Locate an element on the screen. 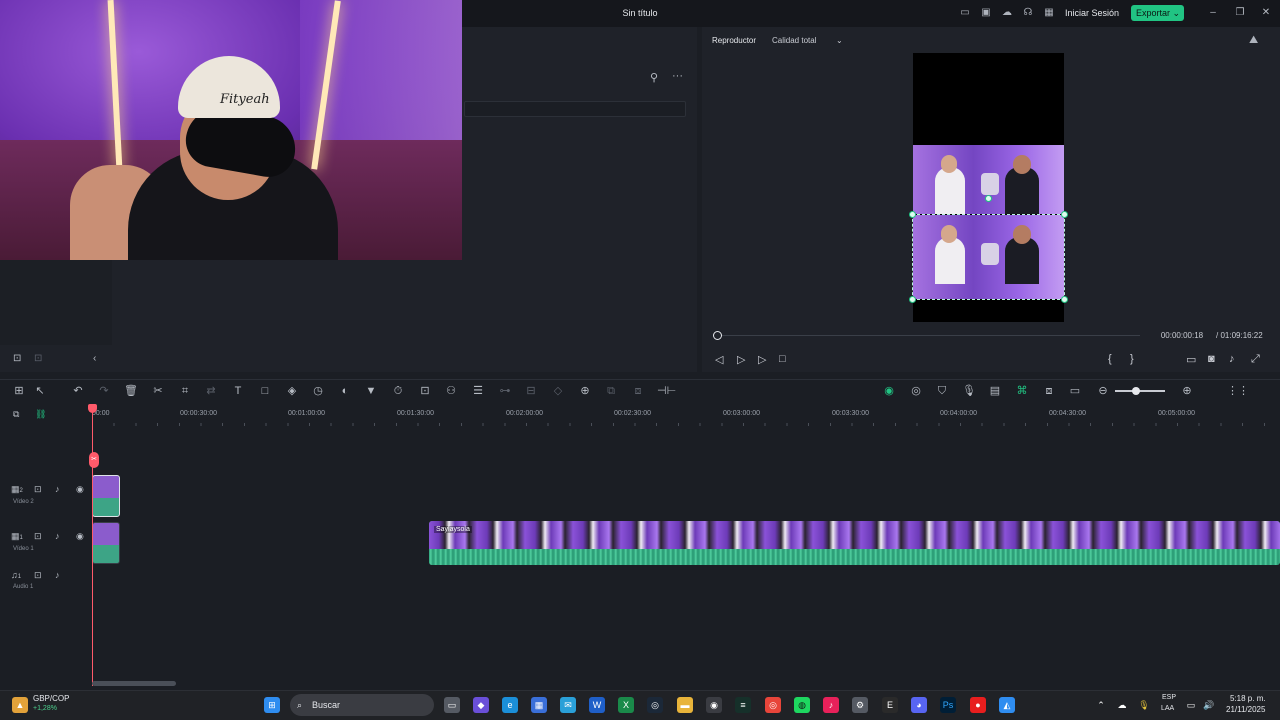 This screenshot has width=1280, height=720. media-search-input is located at coordinates (575, 109).